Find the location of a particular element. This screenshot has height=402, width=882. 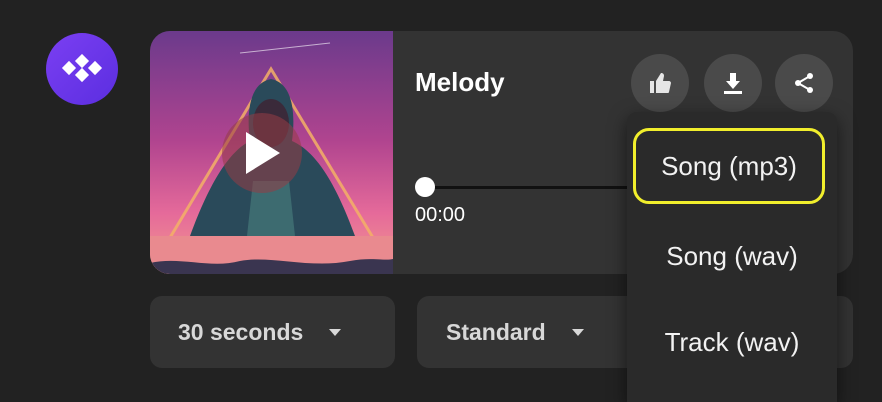

progress-knob is located at coordinates (425, 187).